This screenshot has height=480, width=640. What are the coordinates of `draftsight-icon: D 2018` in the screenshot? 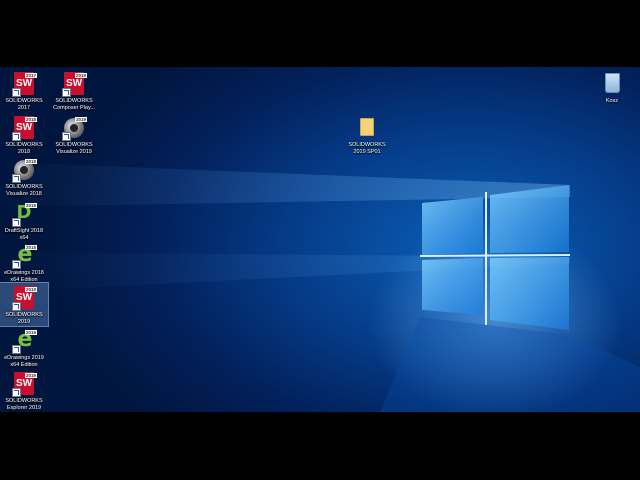 It's located at (24, 214).